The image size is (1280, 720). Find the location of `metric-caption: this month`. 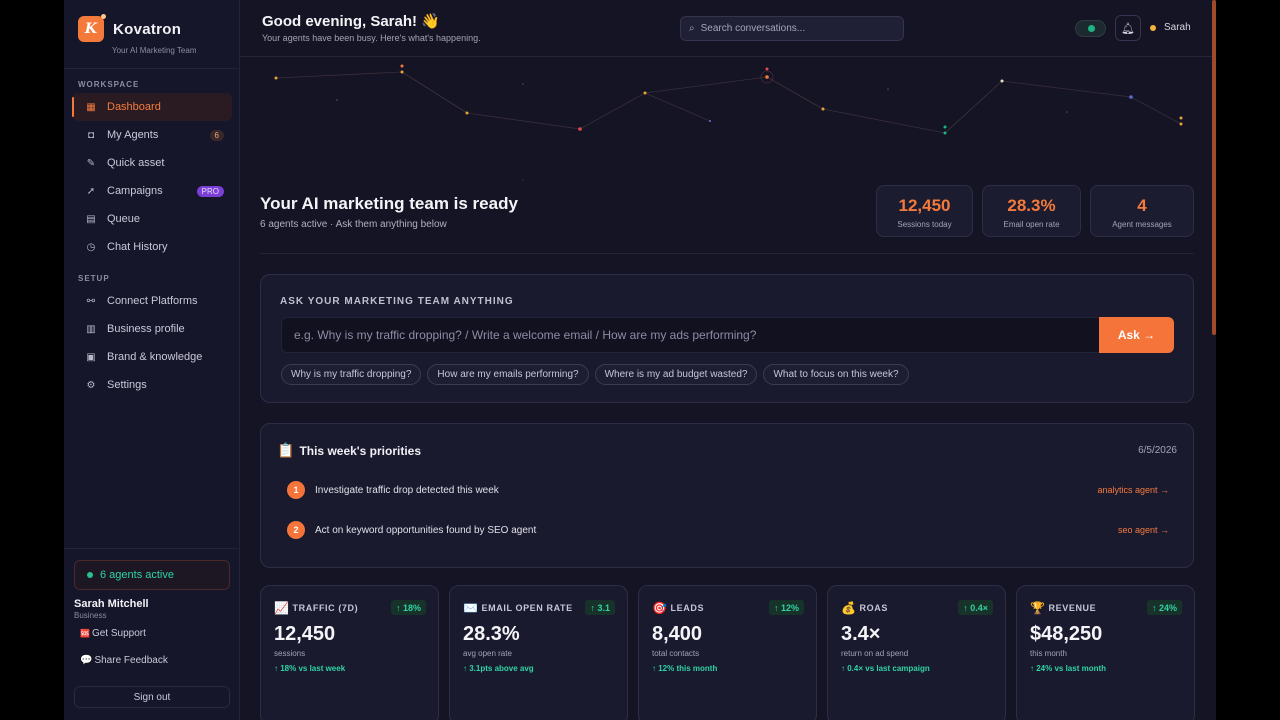

metric-caption: this month is located at coordinates (1048, 653).